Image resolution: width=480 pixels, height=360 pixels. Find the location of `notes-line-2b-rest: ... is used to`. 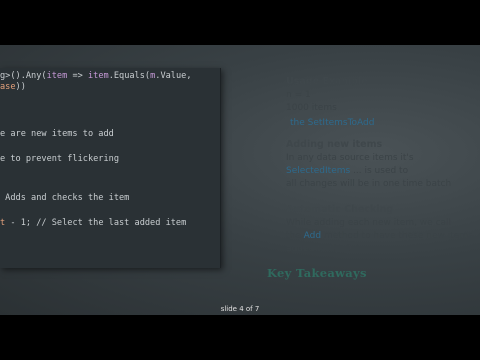

notes-line-2b-rest: ... is used to is located at coordinates (379, 171).